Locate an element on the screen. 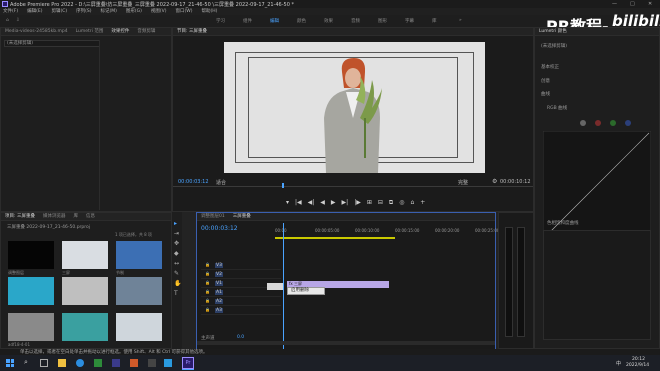 This screenshot has height=371, width=660. master-volume: 0.0 is located at coordinates (240, 337).